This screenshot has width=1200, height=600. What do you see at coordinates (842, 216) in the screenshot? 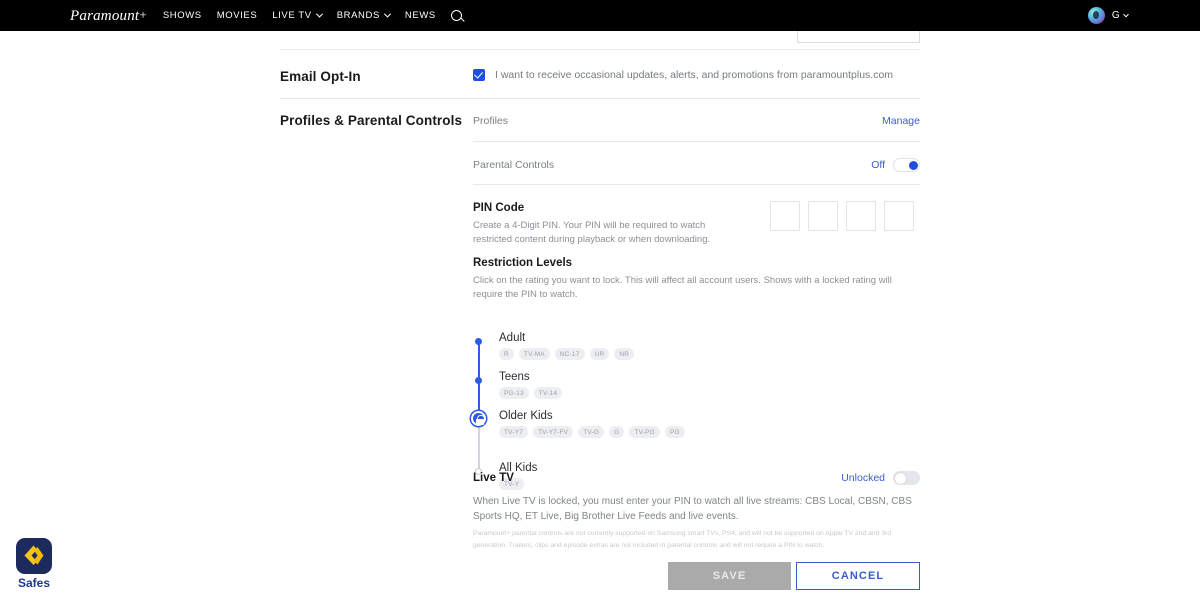
I see `pin-input-group` at bounding box center [842, 216].